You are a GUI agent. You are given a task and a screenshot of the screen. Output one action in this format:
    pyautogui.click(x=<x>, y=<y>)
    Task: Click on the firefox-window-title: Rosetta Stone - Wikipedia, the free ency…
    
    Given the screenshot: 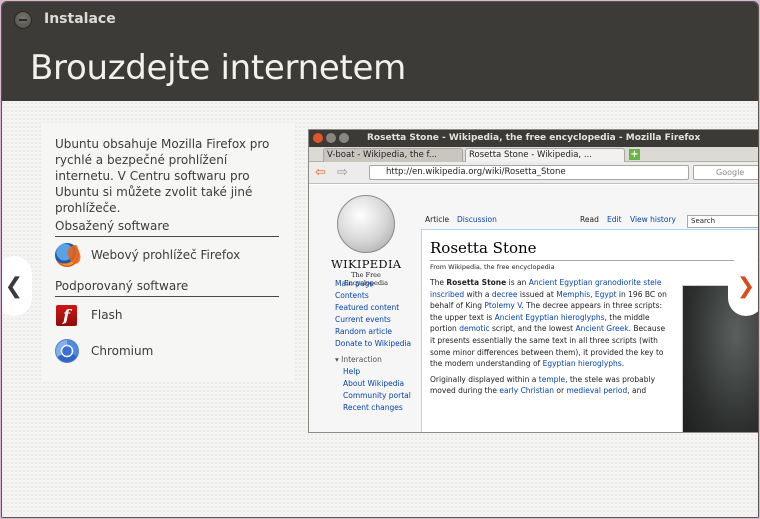 What is the action you would take?
    pyautogui.click(x=534, y=138)
    